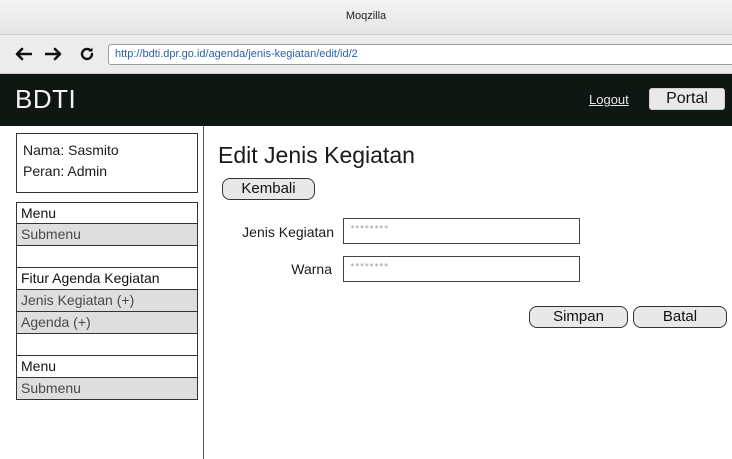  Describe the element at coordinates (680, 317) in the screenshot. I see `cancel-button: Batal` at that location.